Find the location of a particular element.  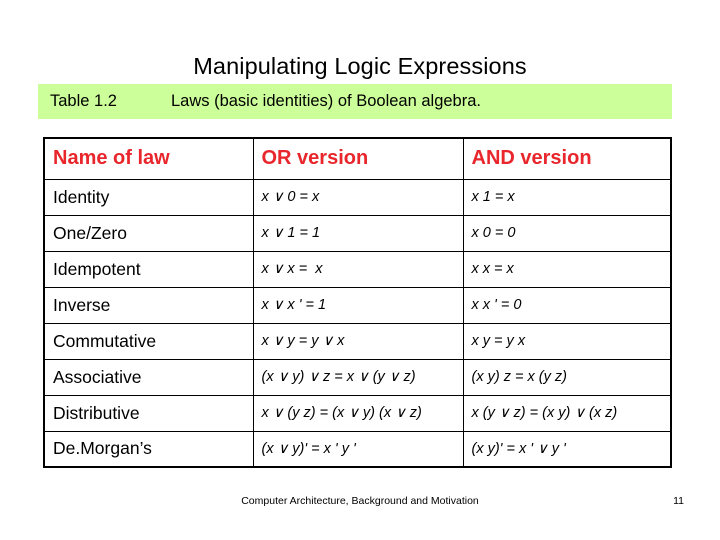

and-version-cell: x x = x is located at coordinates (567, 269).